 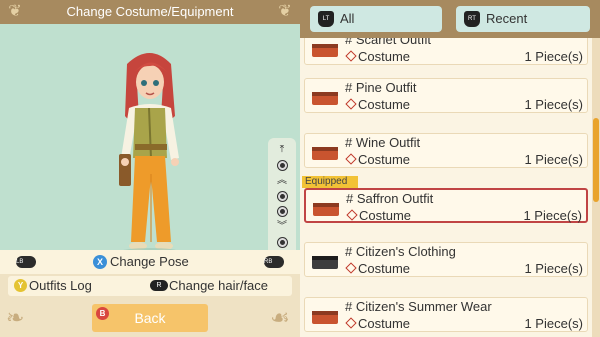 What do you see at coordinates (418, 306) in the screenshot?
I see `item-name: # Citizen's Summer Wear` at bounding box center [418, 306].